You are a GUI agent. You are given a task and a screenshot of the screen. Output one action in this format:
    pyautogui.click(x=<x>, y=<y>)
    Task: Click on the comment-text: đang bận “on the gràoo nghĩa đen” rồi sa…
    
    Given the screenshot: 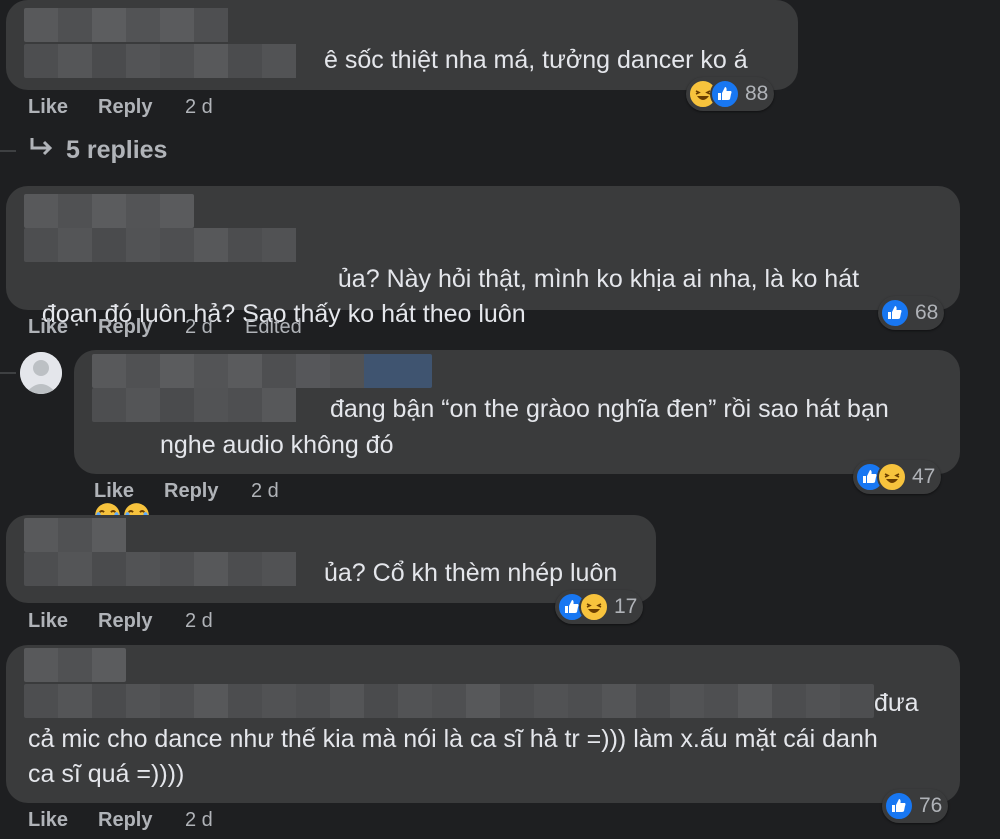 What is the action you would take?
    pyautogui.click(x=609, y=409)
    